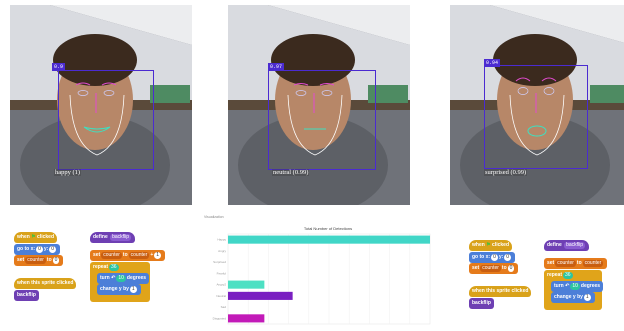 Image resolution: width=624 pixels, height=331 pixels. What do you see at coordinates (576, 263) in the screenshot?
I see `change-counter-block: set counter to counter` at bounding box center [576, 263].